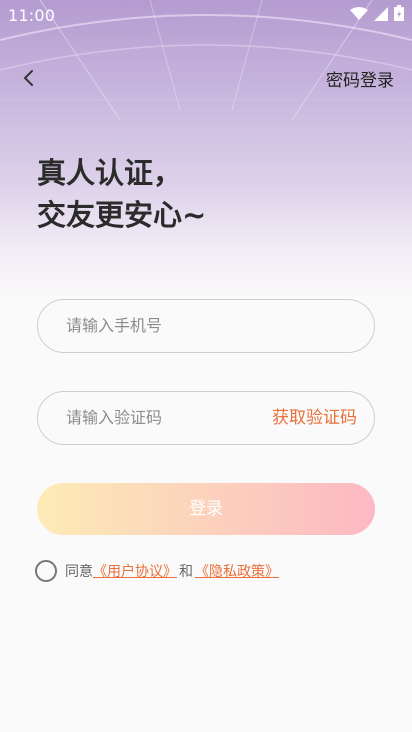 Image resolution: width=412 pixels, height=732 pixels. I want to click on headline-line-2: 交友更安心~, so click(122, 215).